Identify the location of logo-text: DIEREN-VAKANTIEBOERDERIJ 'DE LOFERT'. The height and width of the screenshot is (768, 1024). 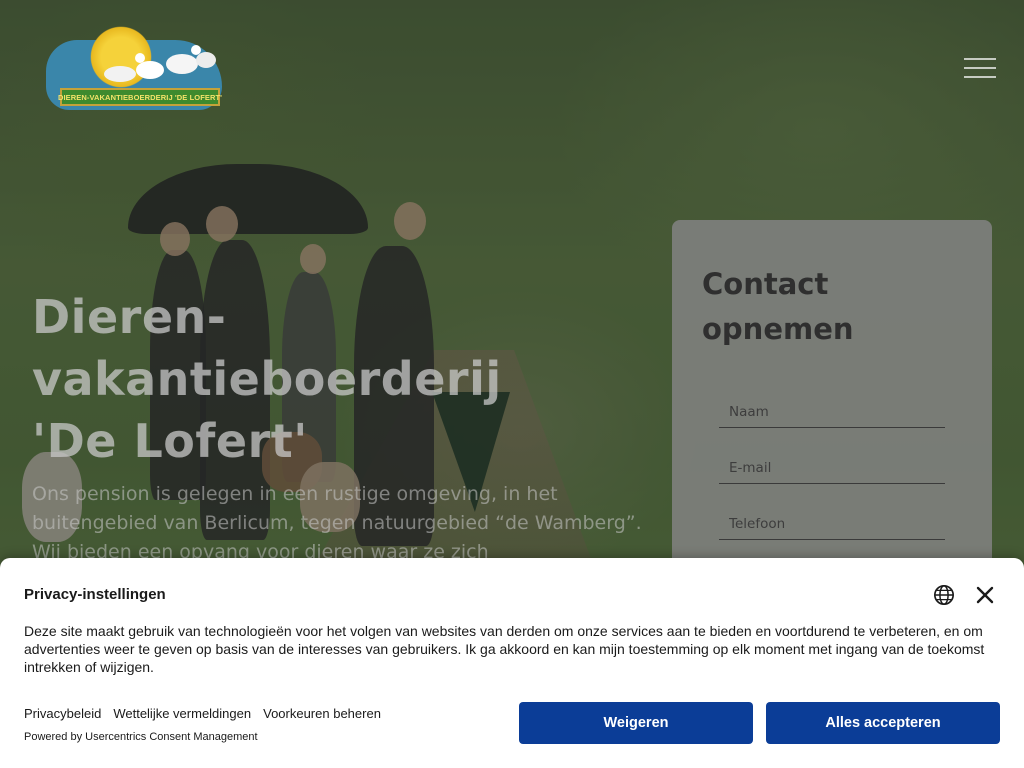
(140, 97).